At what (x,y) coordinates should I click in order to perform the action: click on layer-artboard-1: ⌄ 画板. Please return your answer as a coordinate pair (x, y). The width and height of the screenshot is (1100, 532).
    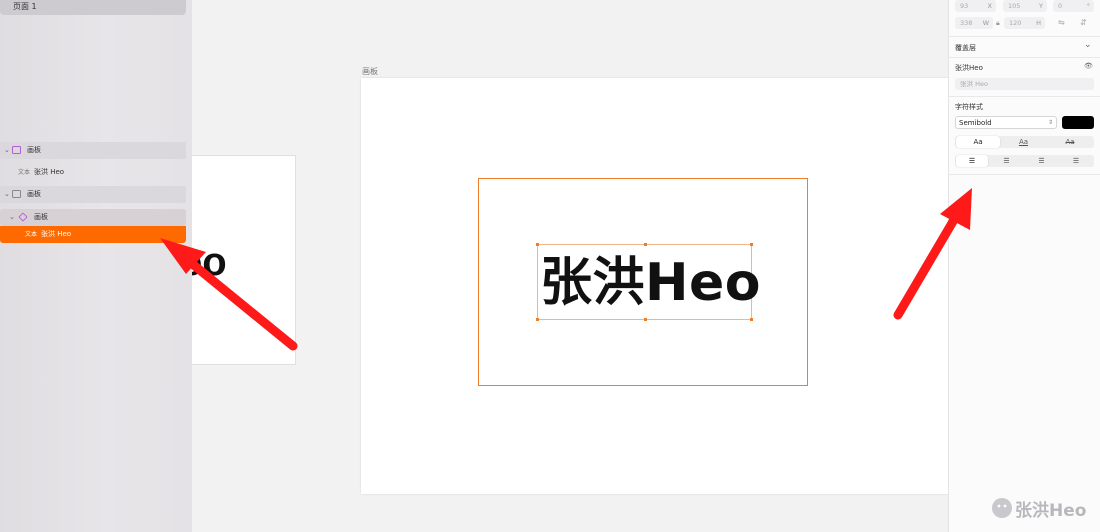
    Looking at the image, I should click on (93, 150).